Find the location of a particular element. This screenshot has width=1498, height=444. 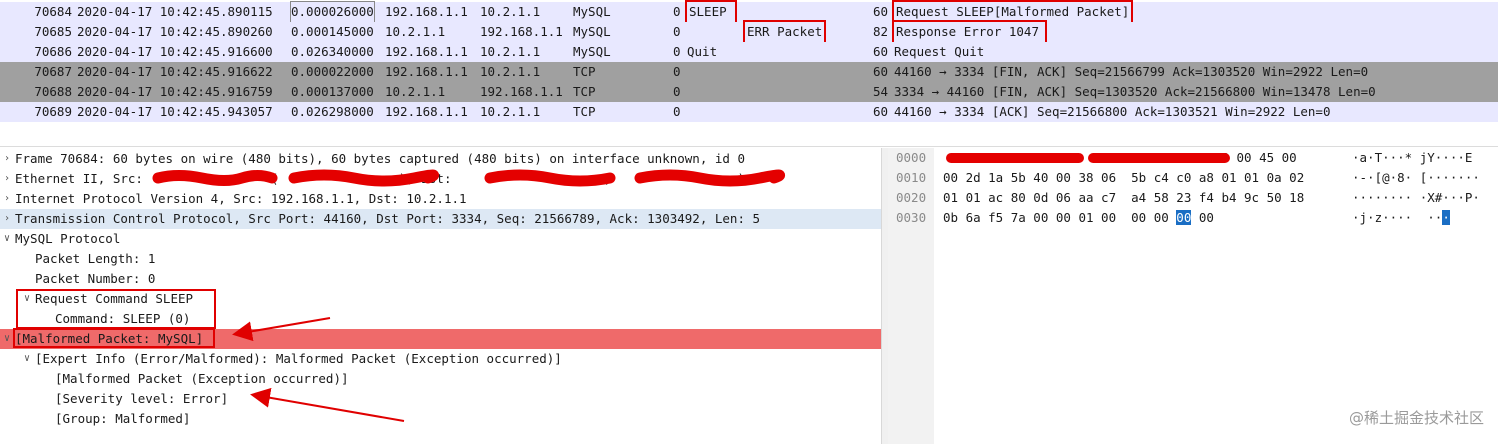

detail-tree-label: [Malformed Packet (Exception occurred)] is located at coordinates (202, 378).